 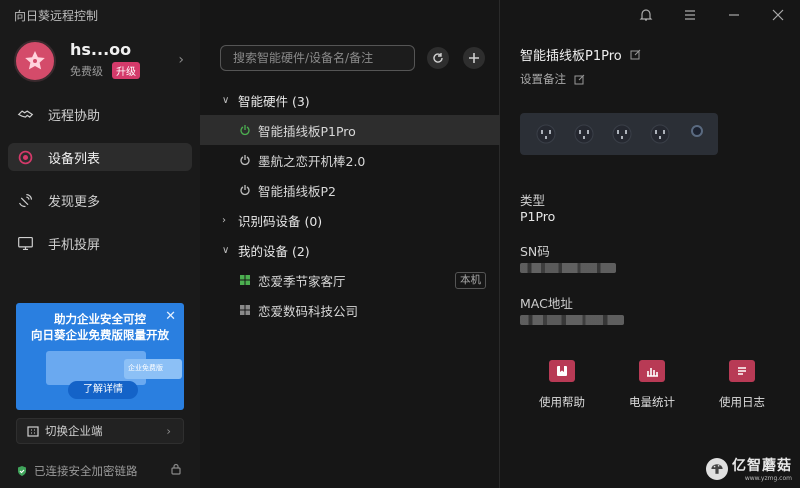 What do you see at coordinates (56, 16) in the screenshot?
I see `app-title: 向日葵远程控制` at bounding box center [56, 16].